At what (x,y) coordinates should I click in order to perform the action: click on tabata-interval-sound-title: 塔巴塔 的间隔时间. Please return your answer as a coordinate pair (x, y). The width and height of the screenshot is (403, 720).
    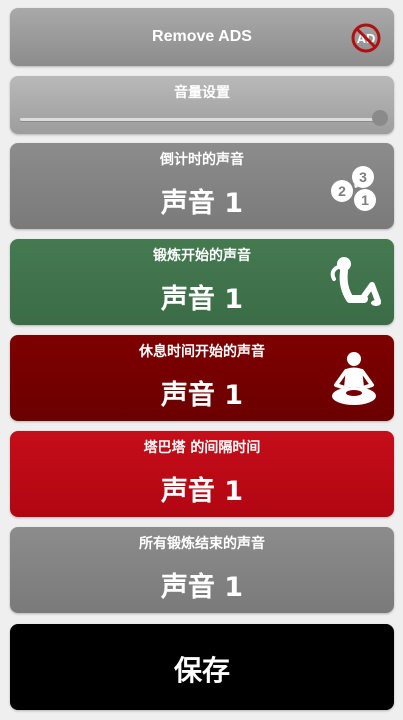
    Looking at the image, I should click on (202, 448).